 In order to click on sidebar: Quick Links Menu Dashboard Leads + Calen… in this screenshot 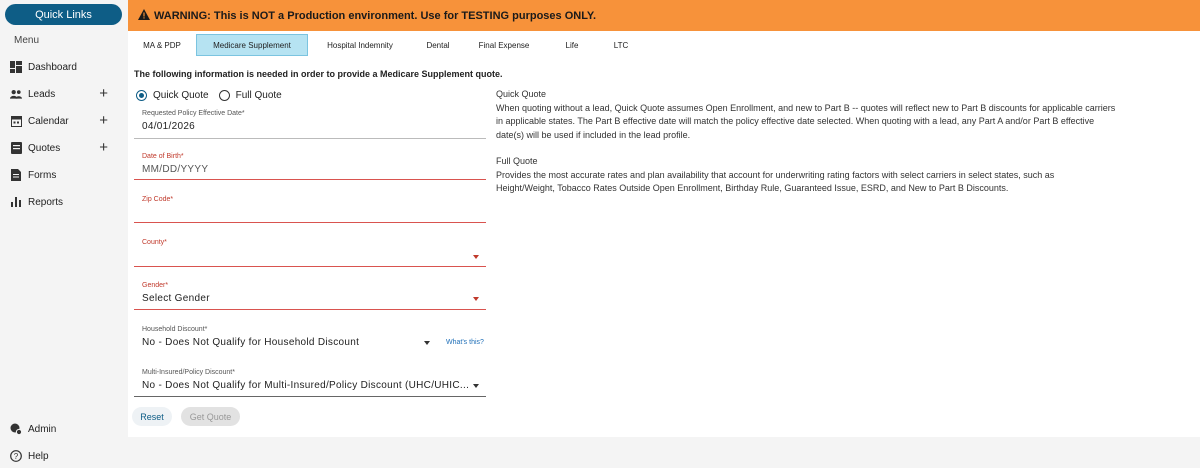, I will do `click(64, 234)`.